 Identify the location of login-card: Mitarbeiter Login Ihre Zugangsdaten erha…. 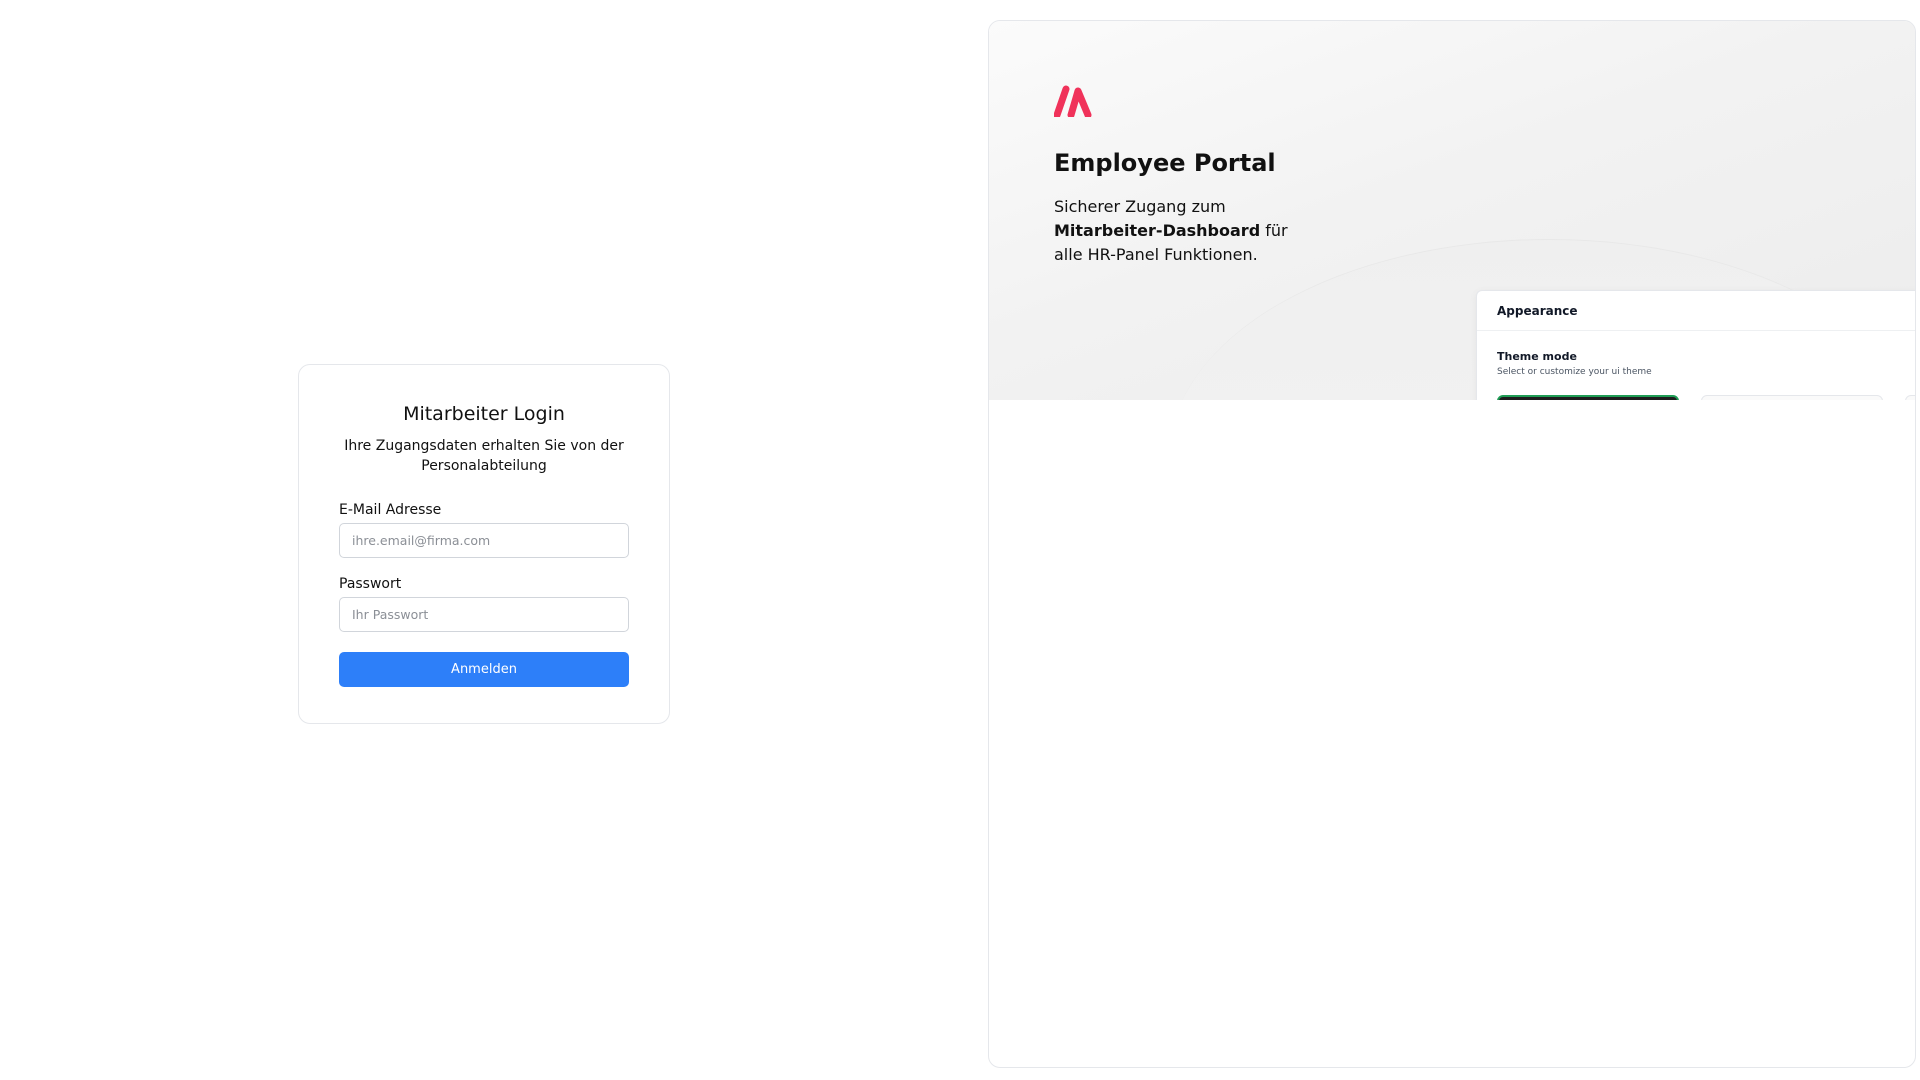
(484, 544).